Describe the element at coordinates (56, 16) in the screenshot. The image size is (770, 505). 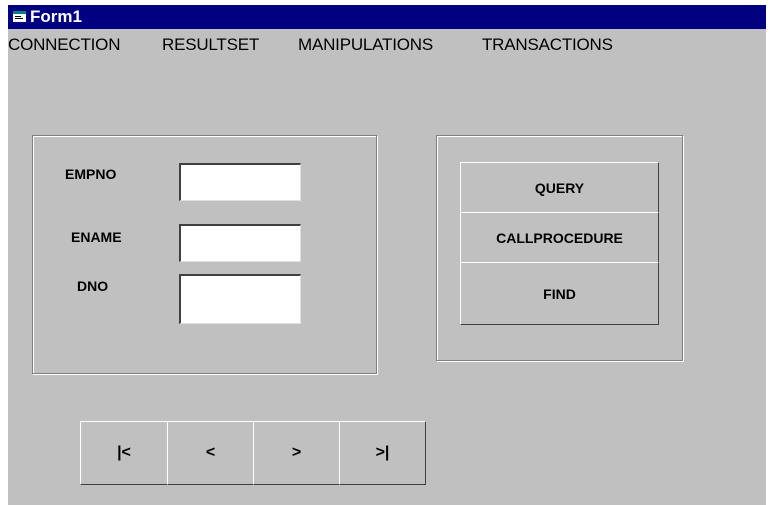
I see `window-title: Form1` at that location.